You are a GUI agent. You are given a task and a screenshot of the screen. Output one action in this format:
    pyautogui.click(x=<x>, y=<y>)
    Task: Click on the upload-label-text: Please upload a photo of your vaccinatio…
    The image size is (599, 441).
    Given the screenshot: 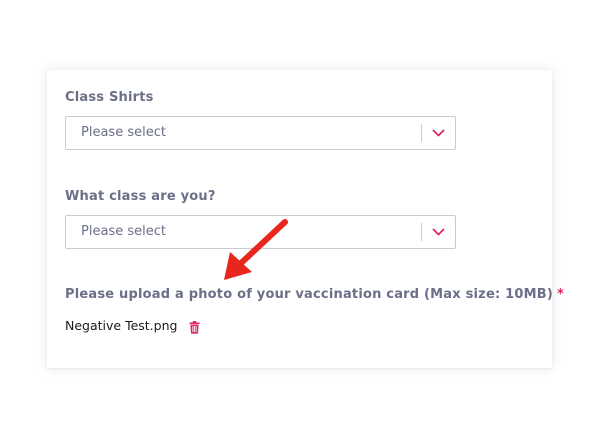 What is the action you would take?
    pyautogui.click(x=309, y=294)
    